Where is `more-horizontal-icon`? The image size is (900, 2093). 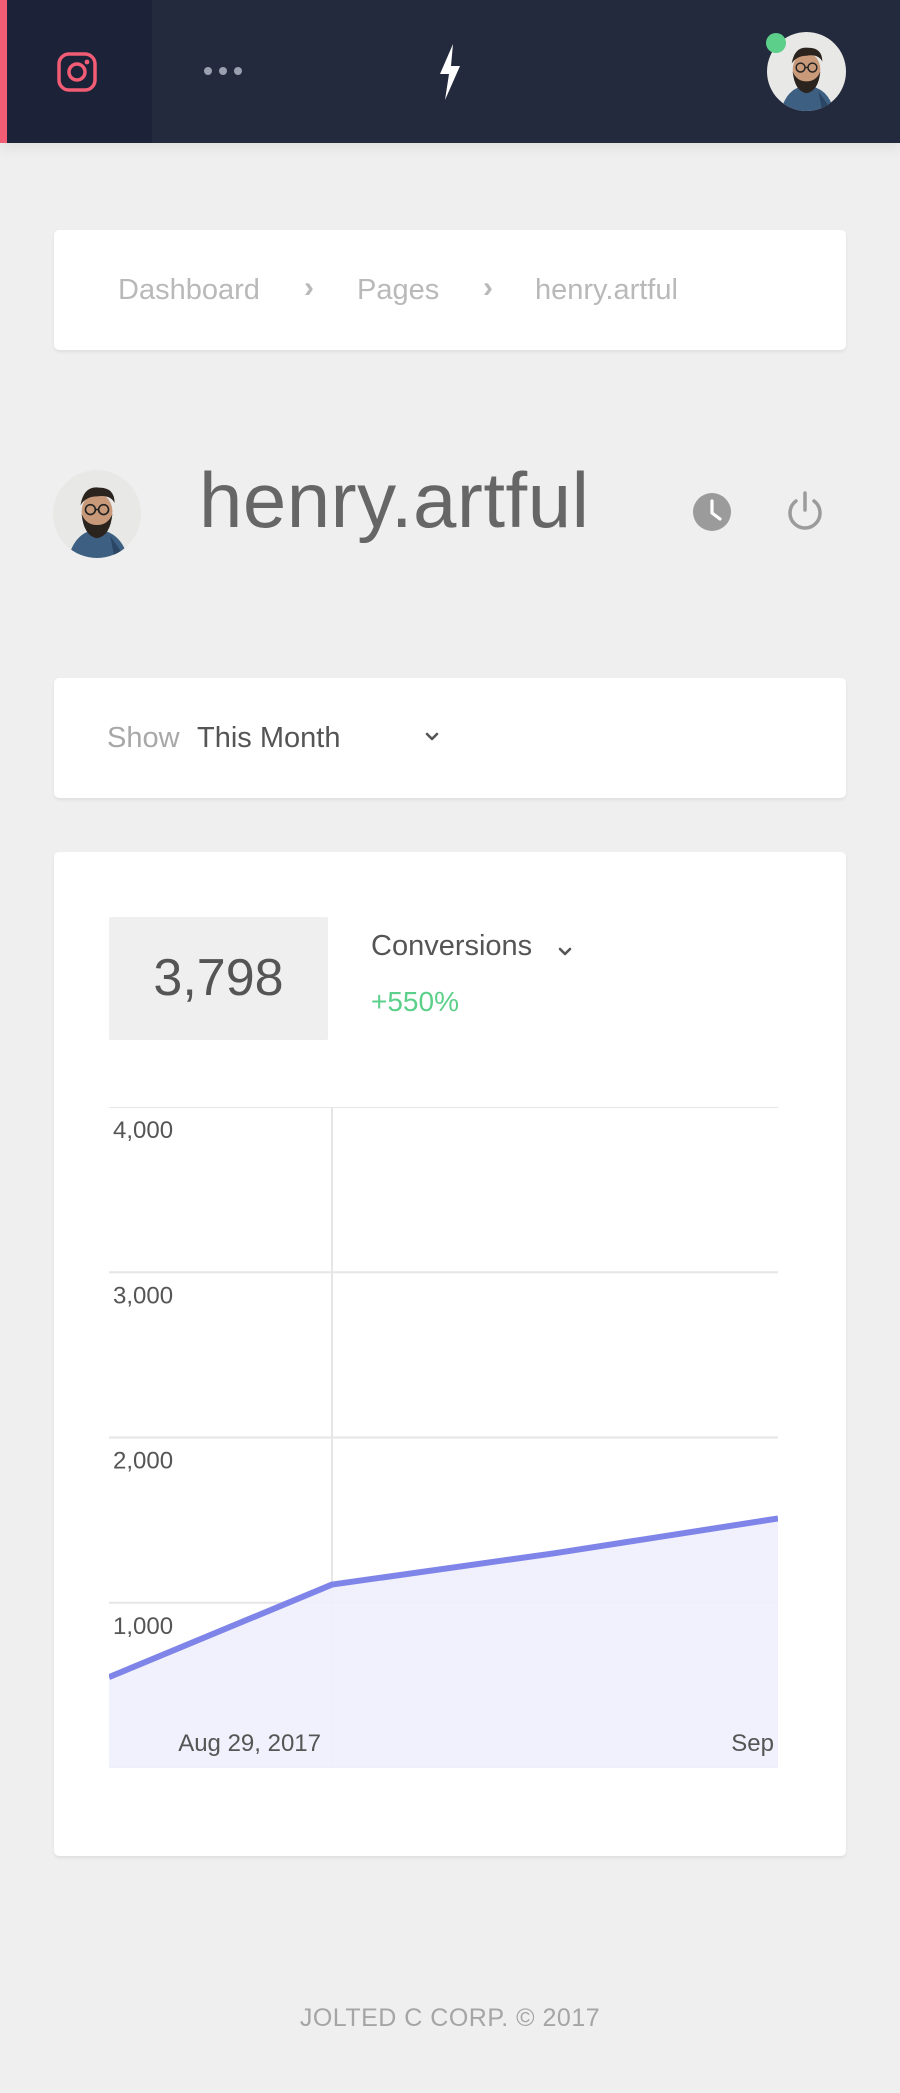
more-horizontal-icon is located at coordinates (223, 71).